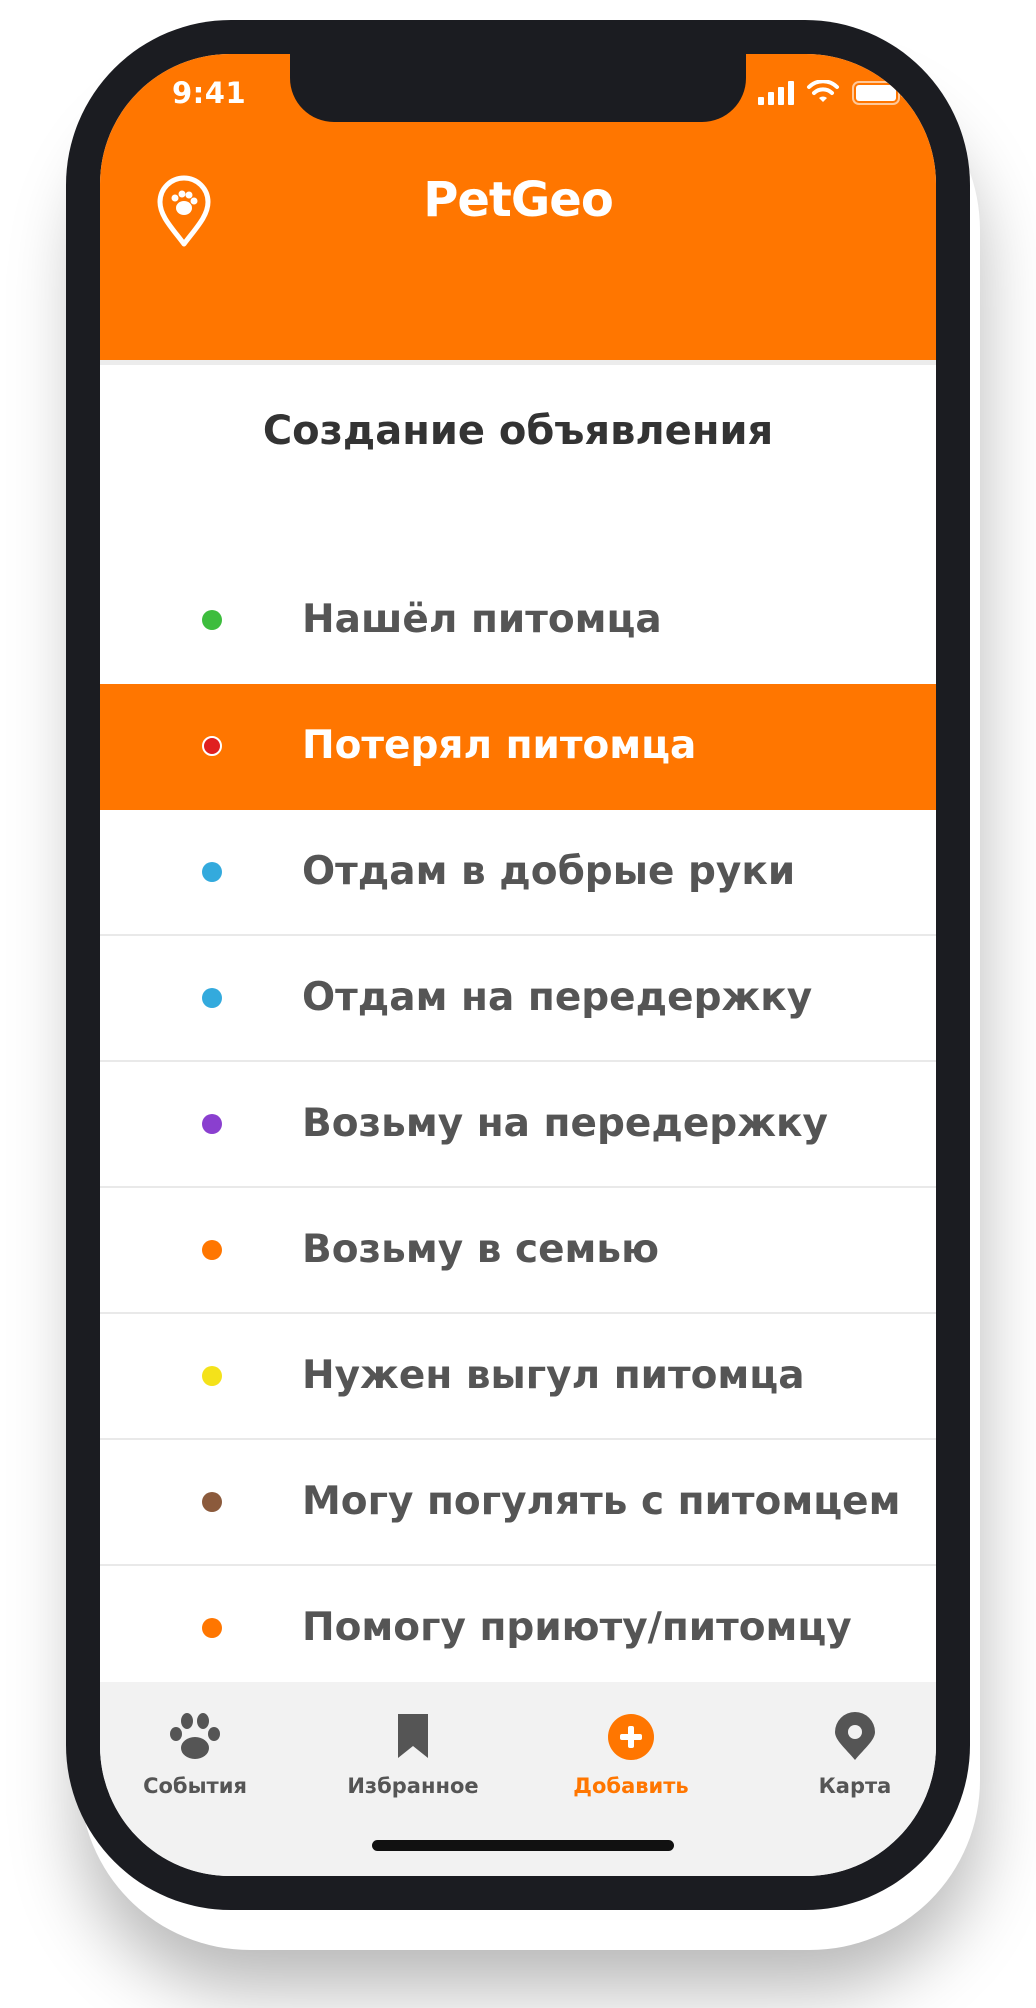 Image resolution: width=1036 pixels, height=2008 pixels. What do you see at coordinates (631, 1786) in the screenshot?
I see `tab-label: Добавить` at bounding box center [631, 1786].